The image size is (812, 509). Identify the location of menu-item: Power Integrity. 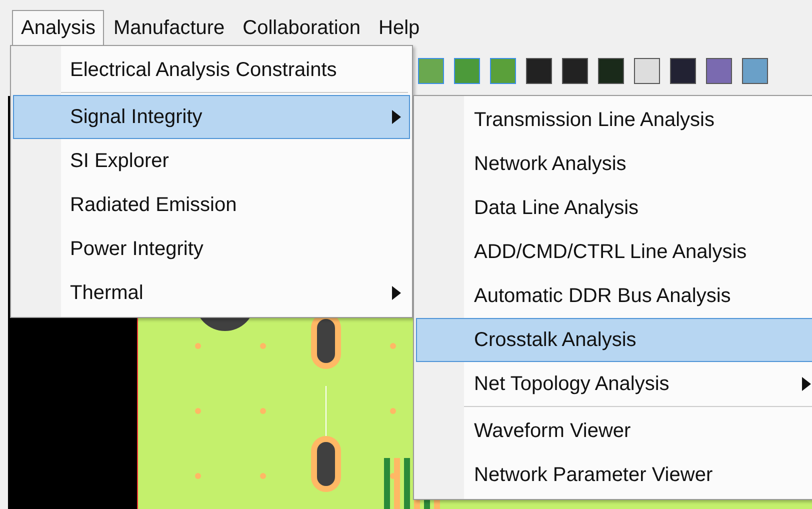
(211, 249).